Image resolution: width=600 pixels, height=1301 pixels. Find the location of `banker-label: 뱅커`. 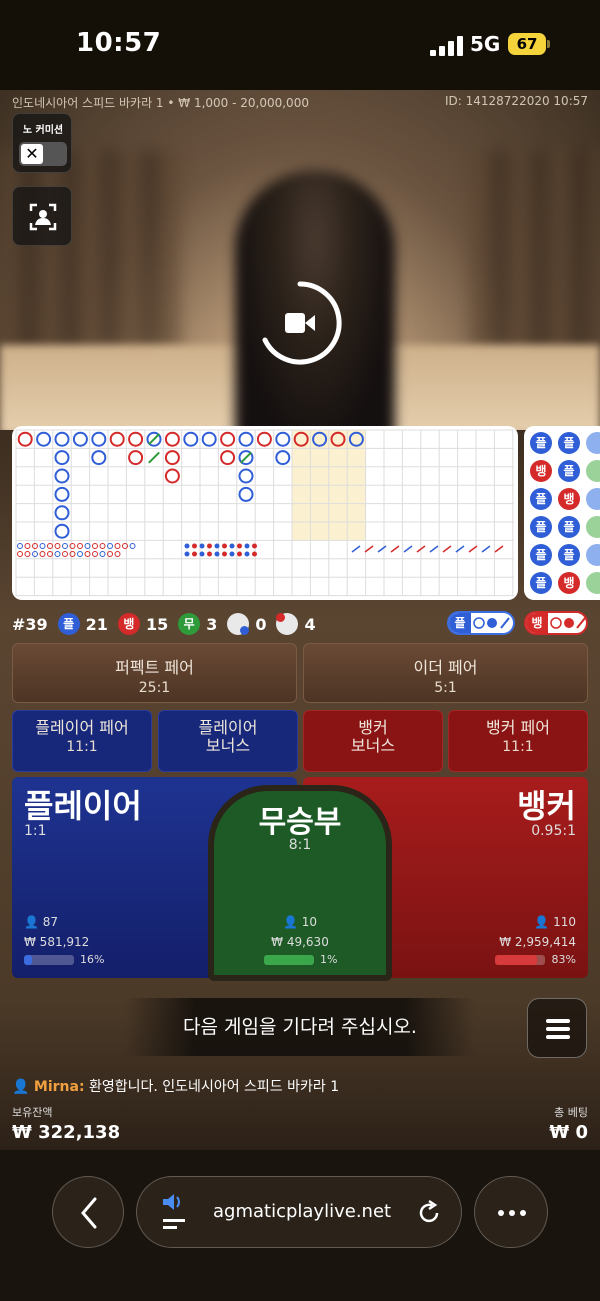

banker-label: 뱅커 is located at coordinates (546, 806).